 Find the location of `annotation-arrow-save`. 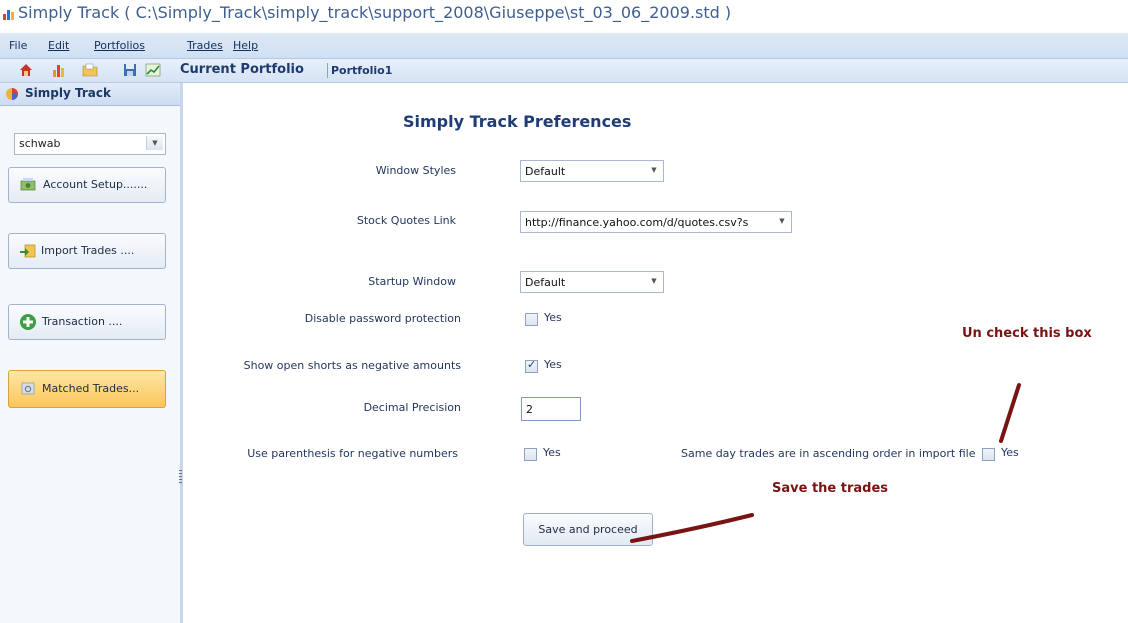

annotation-arrow-save is located at coordinates (692, 528).